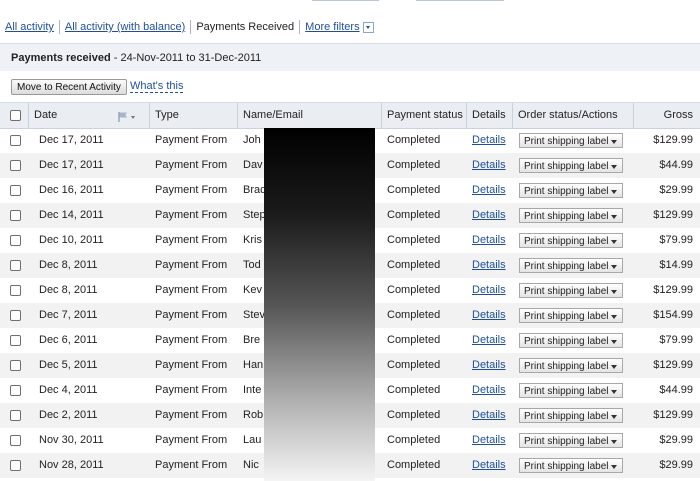 This screenshot has width=700, height=481. What do you see at coordinates (253, 365) in the screenshot?
I see `row-name: Han` at bounding box center [253, 365].